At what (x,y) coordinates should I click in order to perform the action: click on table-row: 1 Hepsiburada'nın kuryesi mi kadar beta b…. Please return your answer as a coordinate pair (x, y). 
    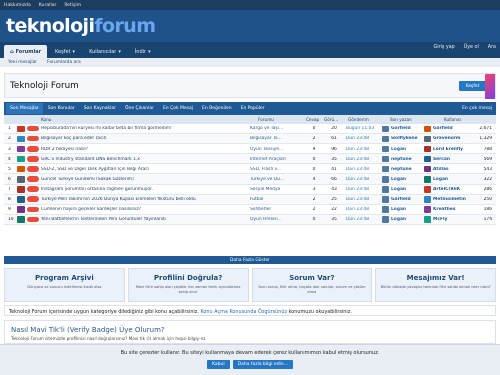
    Looking at the image, I should click on (250, 129).